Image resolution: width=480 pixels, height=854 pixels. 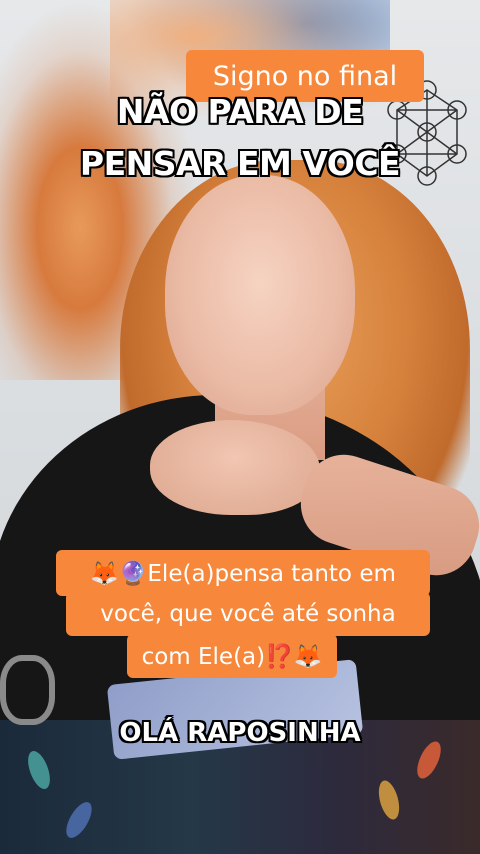 What do you see at coordinates (232, 656) in the screenshot?
I see `caption-bubble-line-3: com Ele(a)⁉️🦊` at bounding box center [232, 656].